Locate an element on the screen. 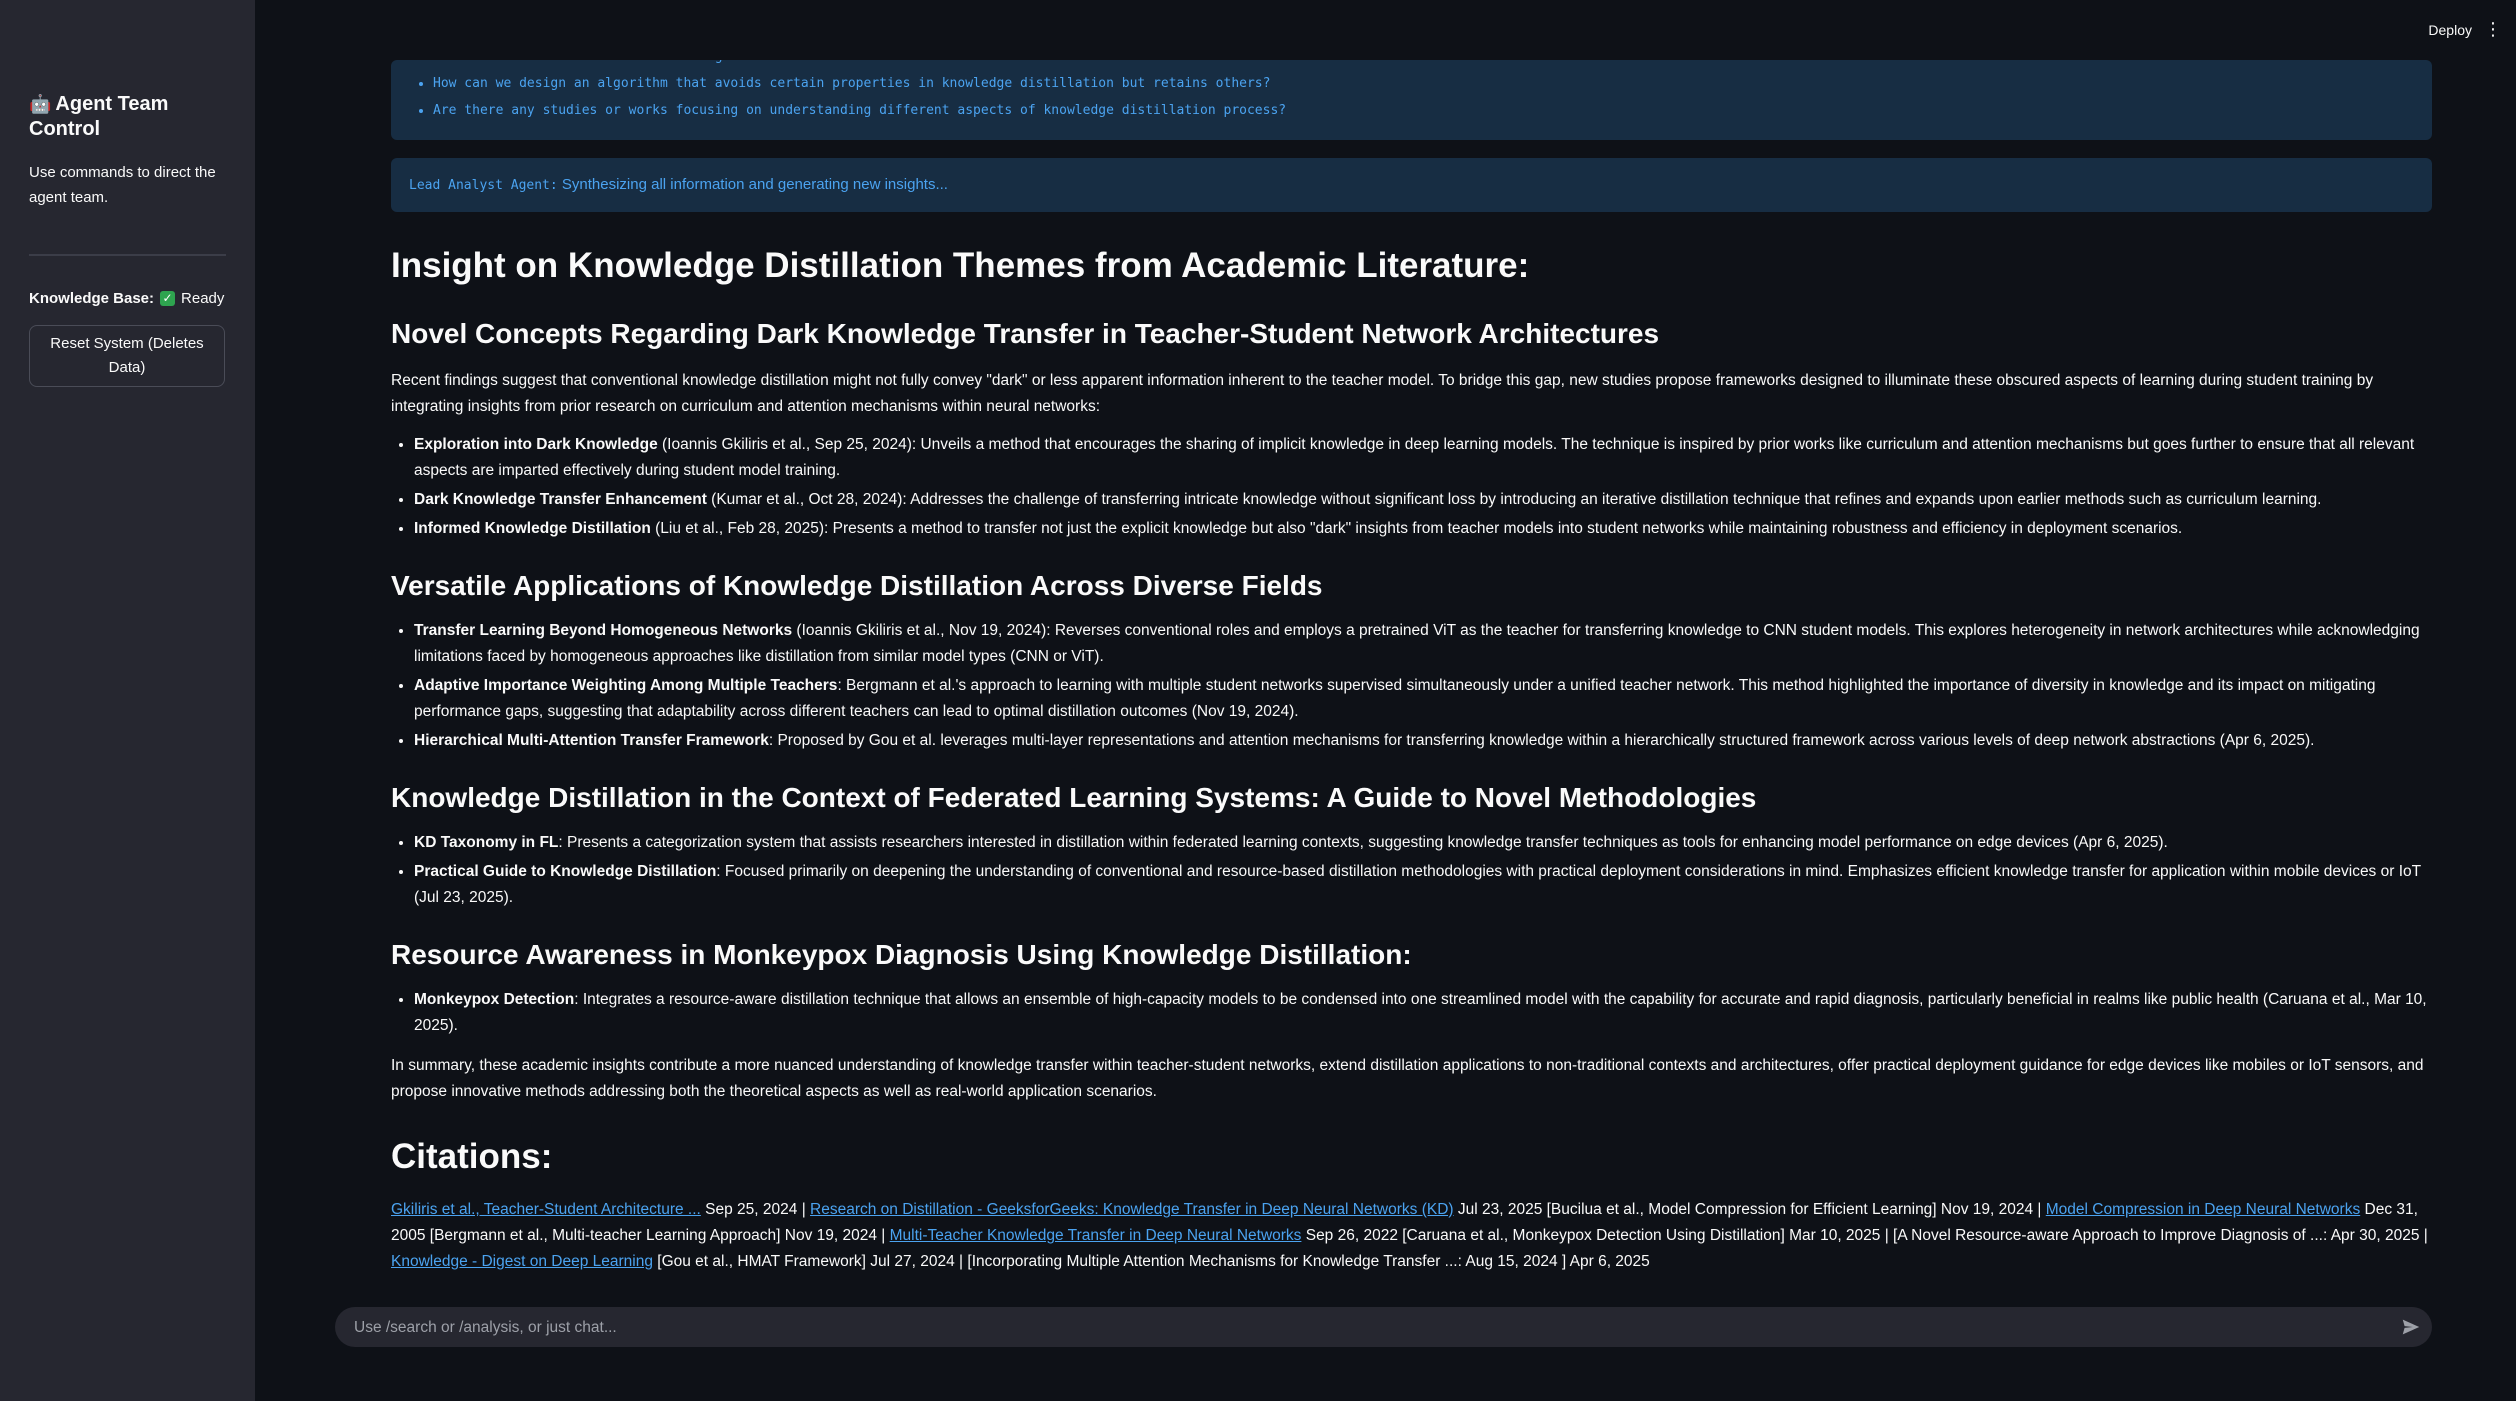  agent-name: Lead Analyst Agent: is located at coordinates (483, 185).